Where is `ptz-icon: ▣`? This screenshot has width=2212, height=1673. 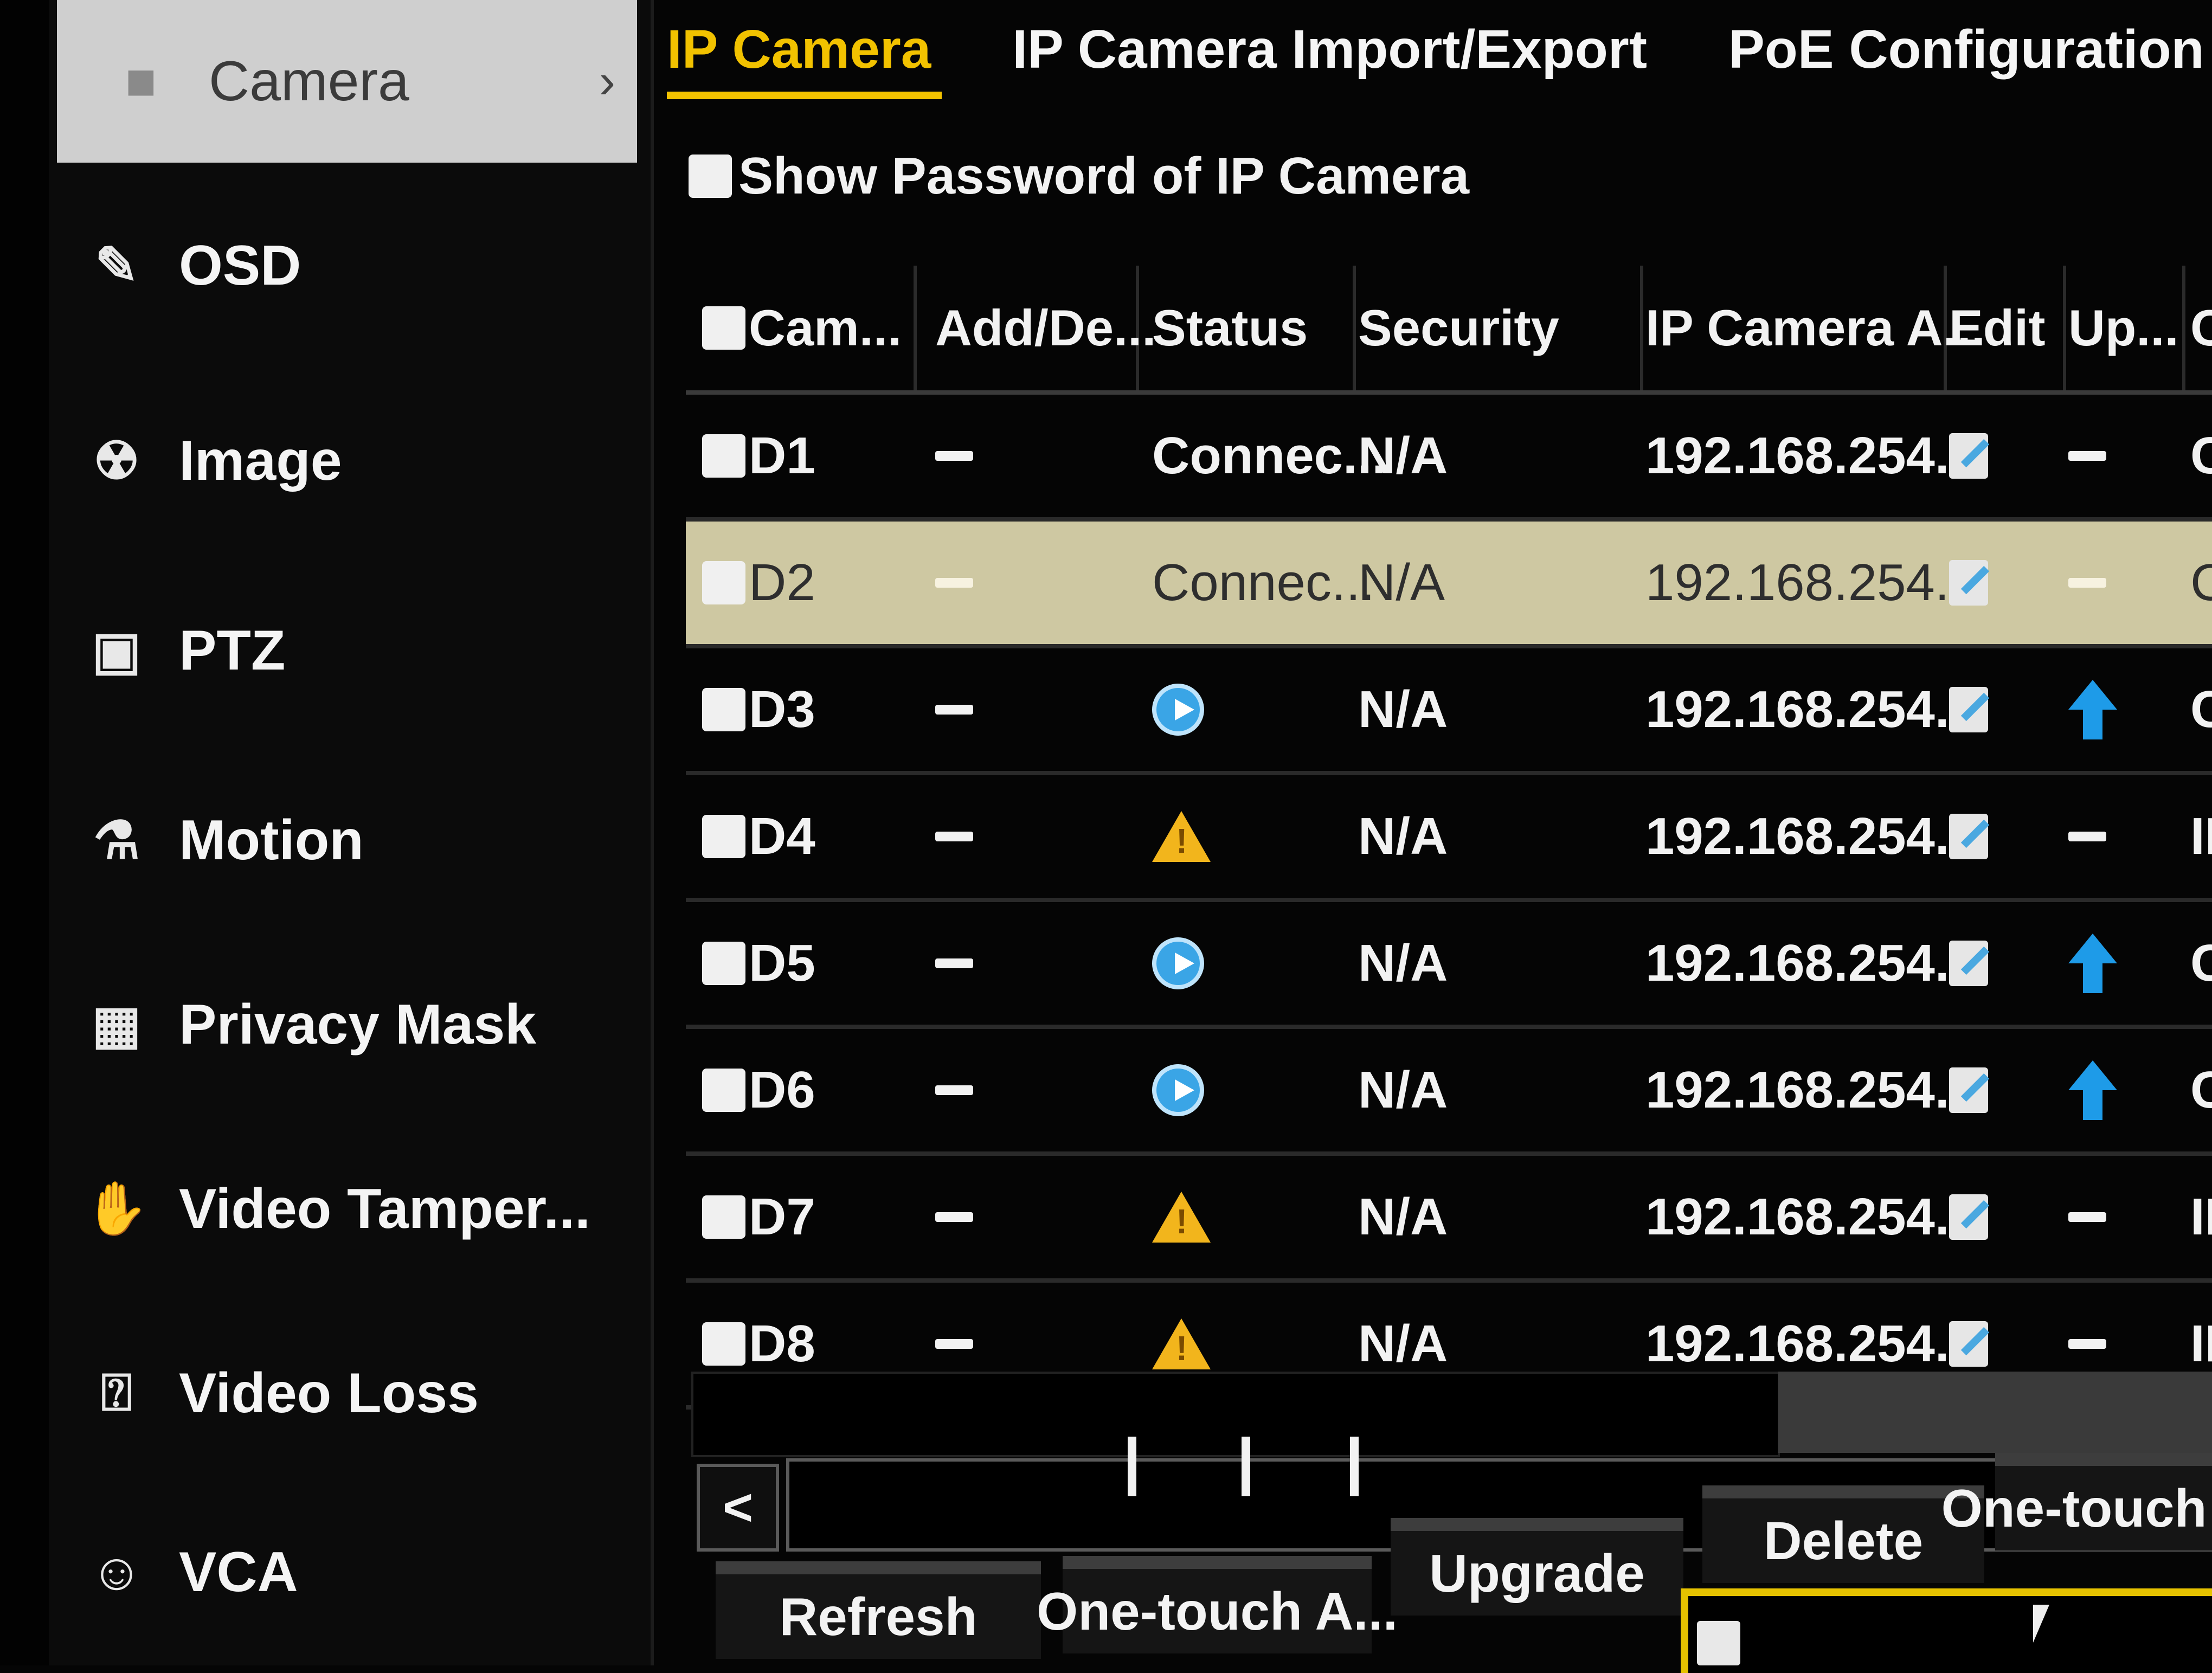 ptz-icon: ▣ is located at coordinates (117, 651).